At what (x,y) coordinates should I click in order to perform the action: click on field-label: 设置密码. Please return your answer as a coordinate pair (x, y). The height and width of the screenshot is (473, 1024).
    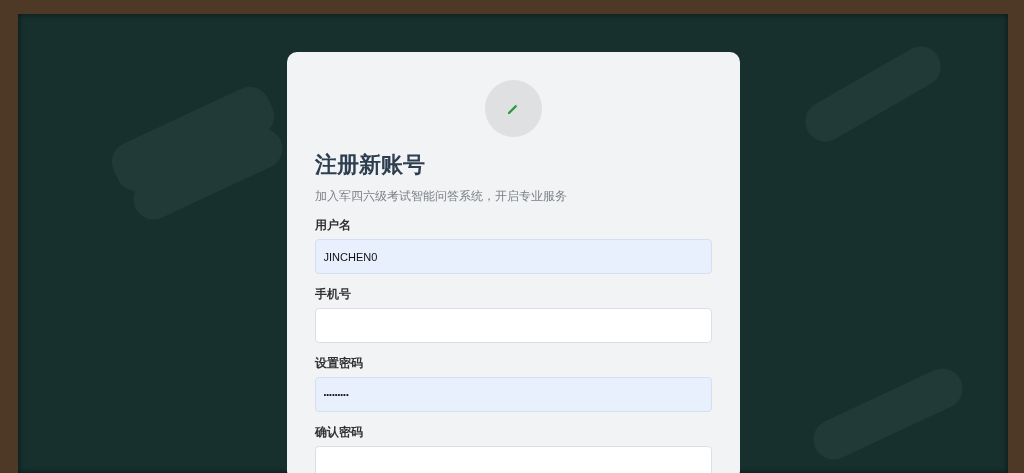
    Looking at the image, I should click on (338, 363).